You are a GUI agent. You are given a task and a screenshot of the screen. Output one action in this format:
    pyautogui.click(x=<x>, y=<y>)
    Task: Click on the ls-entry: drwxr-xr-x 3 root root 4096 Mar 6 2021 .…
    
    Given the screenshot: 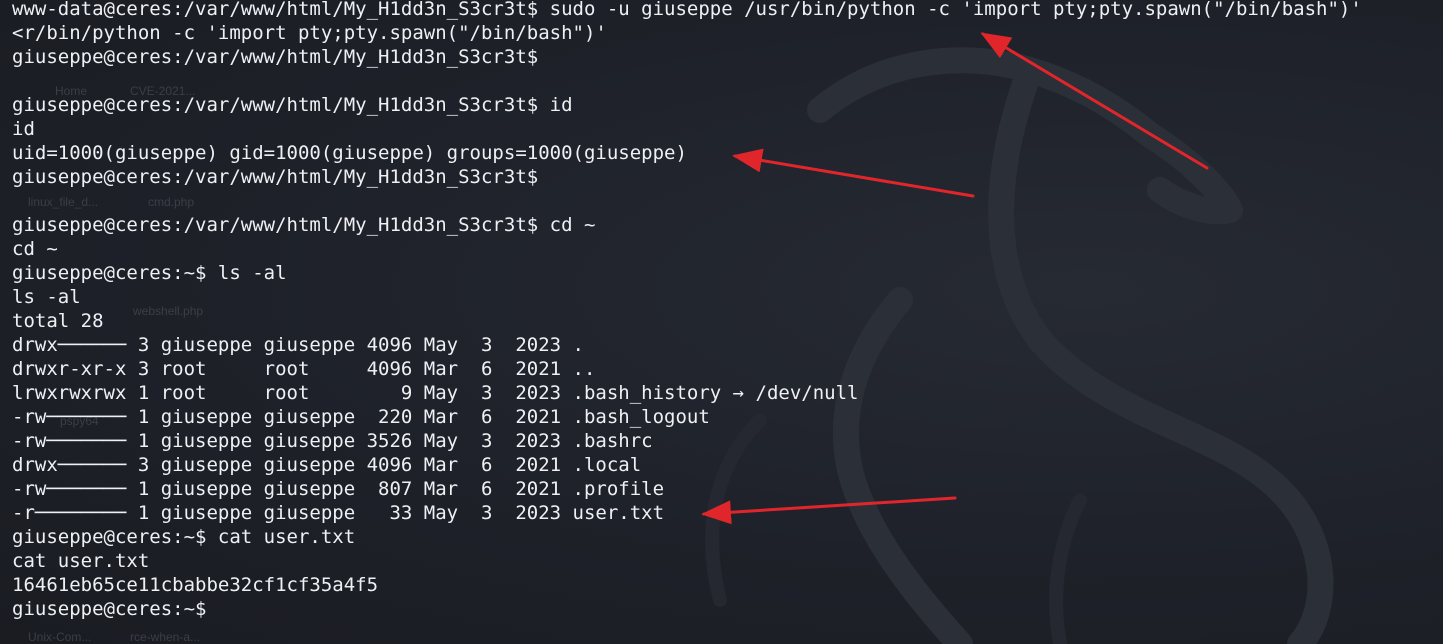 What is the action you would take?
    pyautogui.click(x=304, y=369)
    